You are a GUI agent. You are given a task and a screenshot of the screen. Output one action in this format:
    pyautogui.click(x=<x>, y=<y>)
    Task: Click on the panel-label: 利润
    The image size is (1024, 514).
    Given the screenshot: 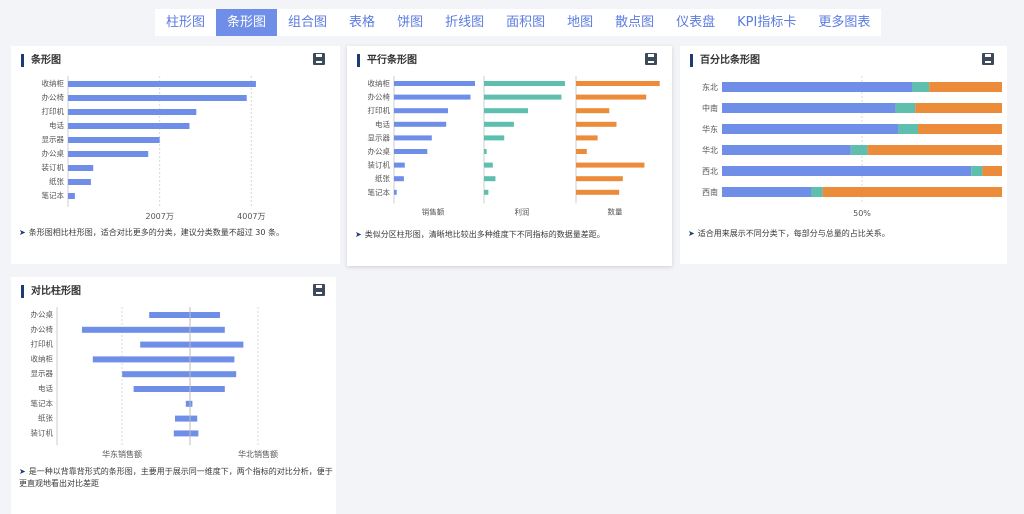 What is the action you would take?
    pyautogui.click(x=522, y=211)
    